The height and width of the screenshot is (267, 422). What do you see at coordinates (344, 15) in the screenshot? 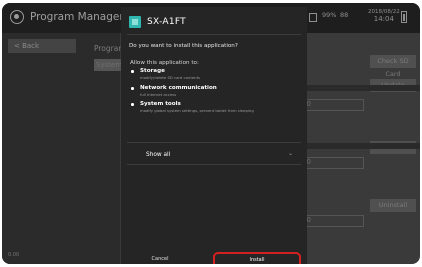
I see `status-percent-2: 88` at bounding box center [344, 15].